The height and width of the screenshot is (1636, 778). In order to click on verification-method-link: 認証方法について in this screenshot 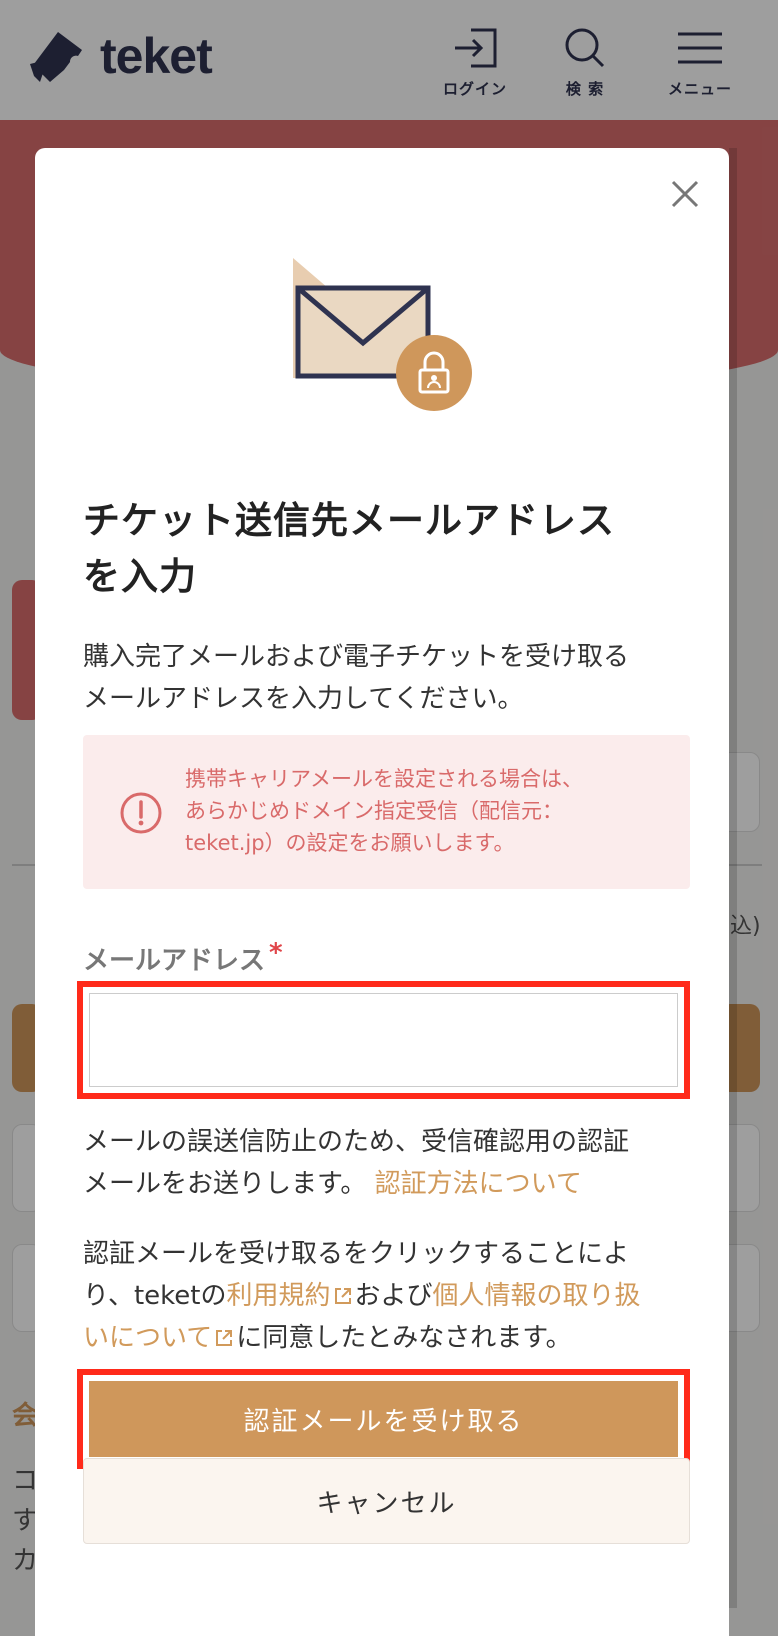, I will do `click(478, 1184)`.